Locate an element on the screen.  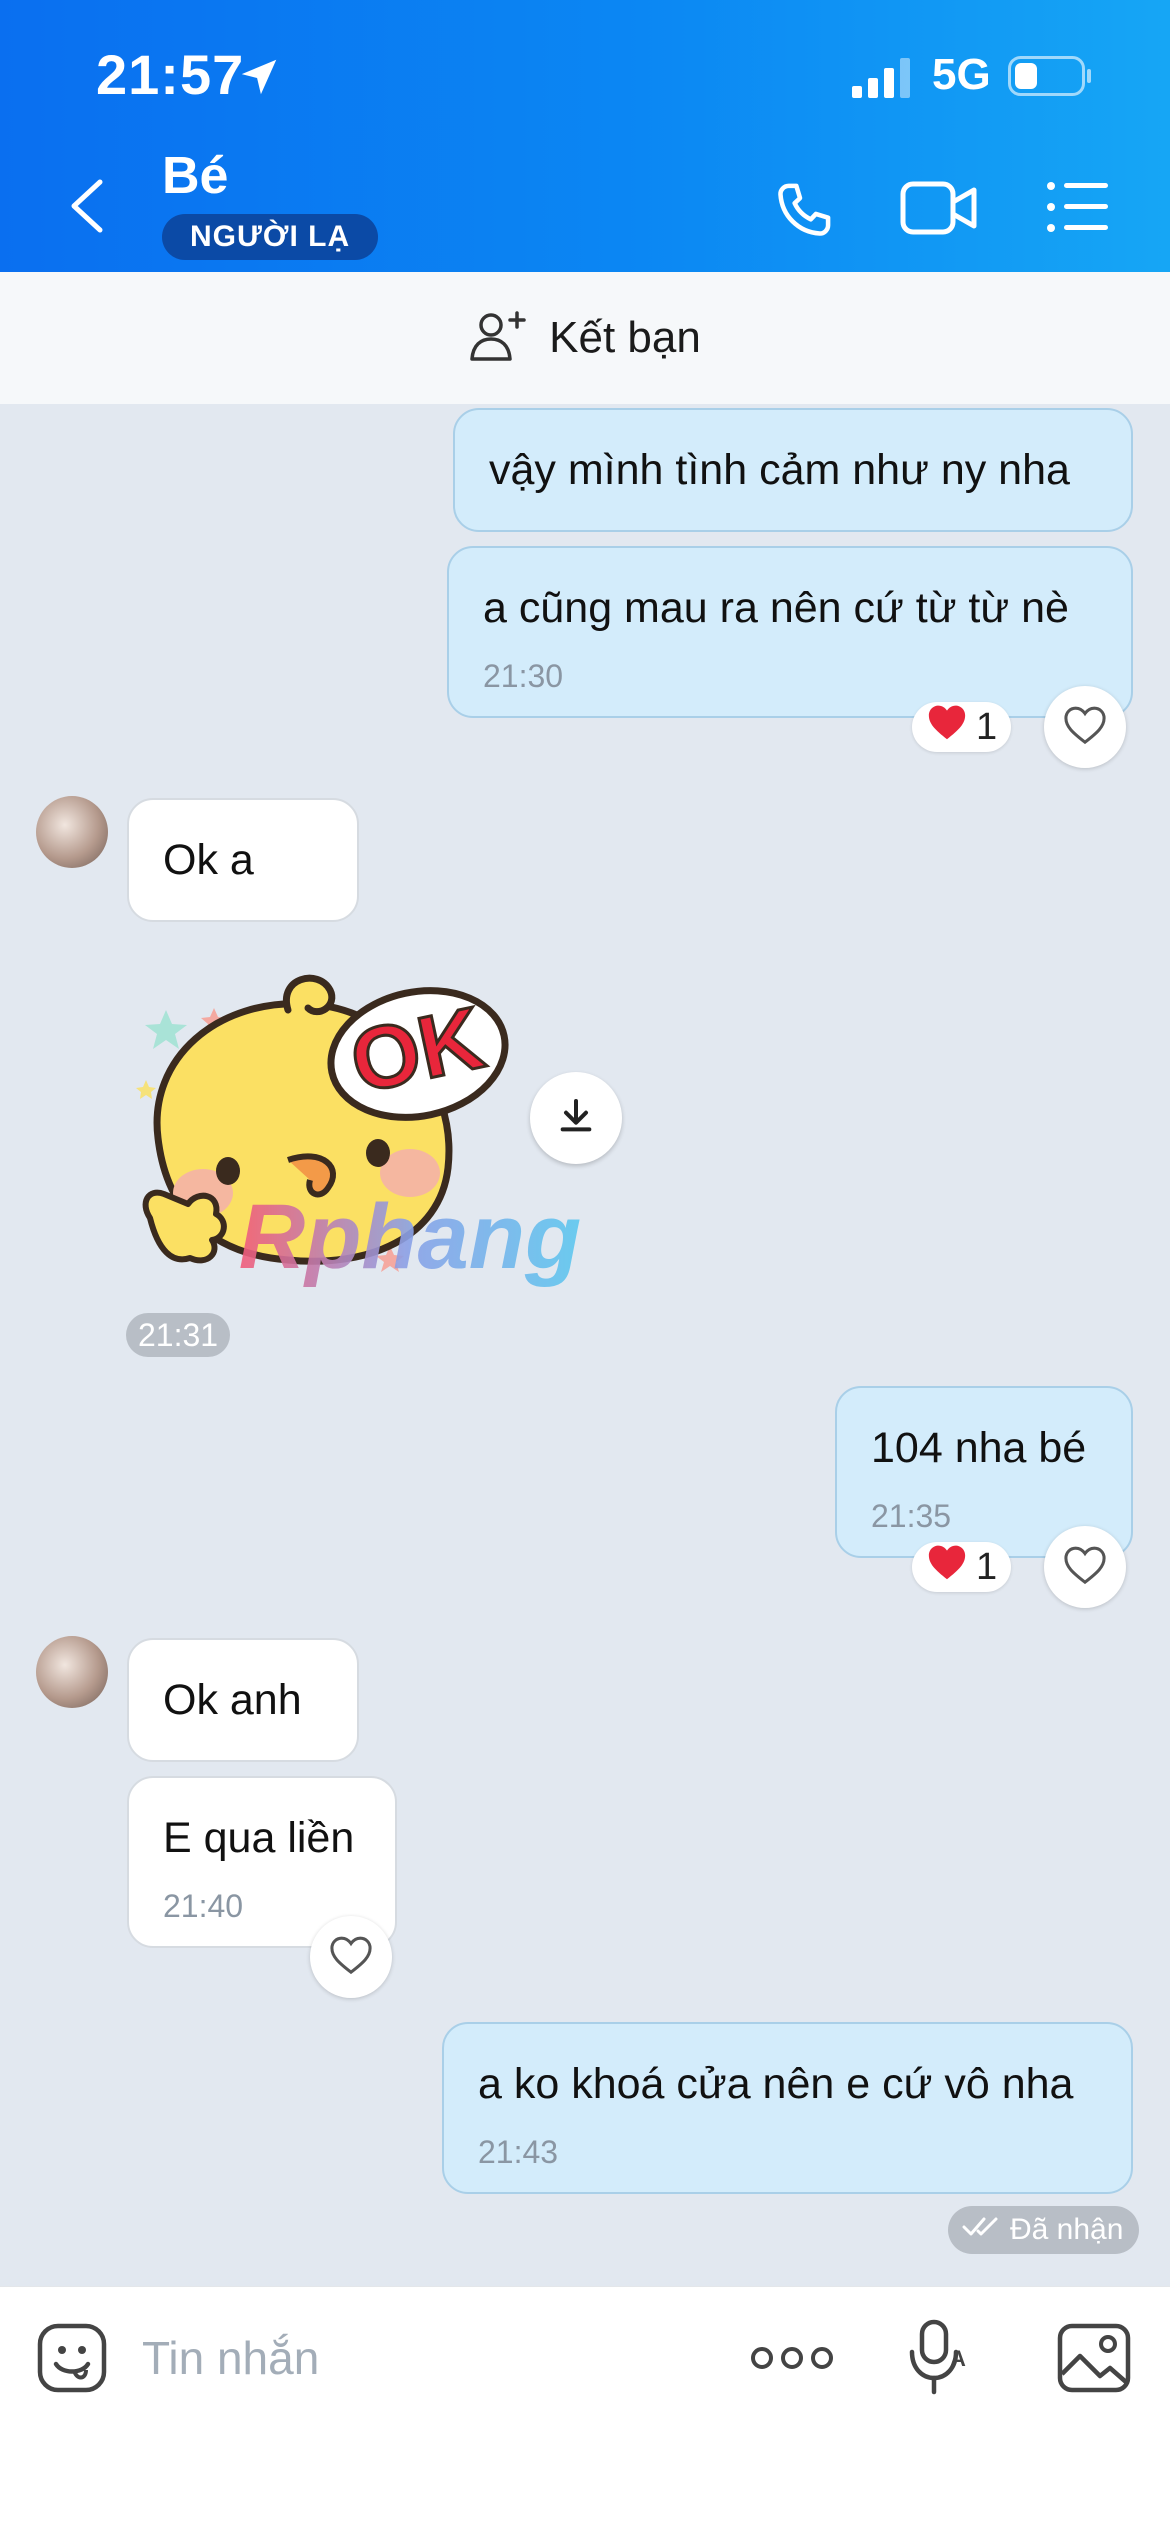
download-icon is located at coordinates (576, 1118).